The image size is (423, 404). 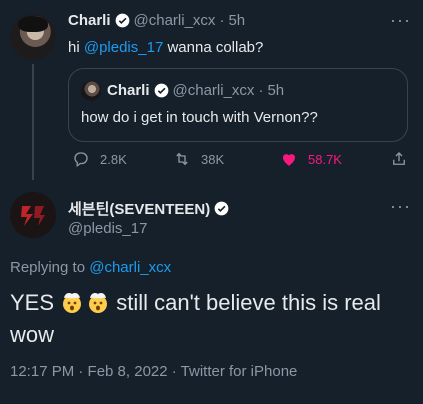 What do you see at coordinates (76, 47) in the screenshot?
I see `tweet-text-prefix: hi` at bounding box center [76, 47].